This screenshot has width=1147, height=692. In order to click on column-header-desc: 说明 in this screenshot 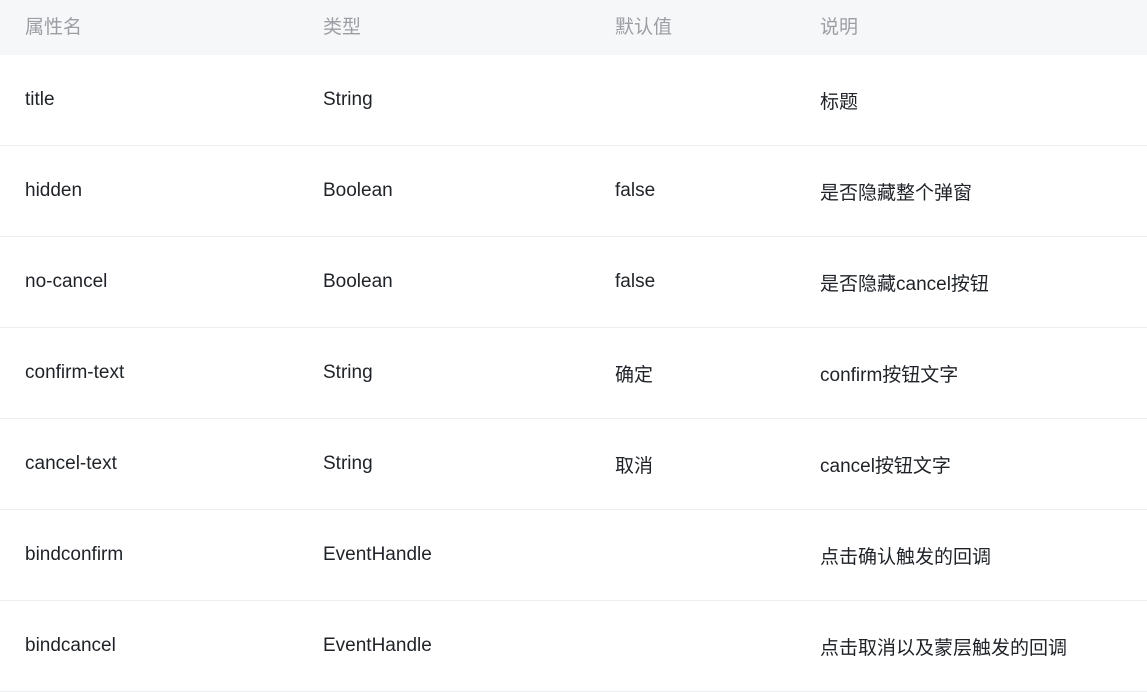, I will do `click(839, 27)`.